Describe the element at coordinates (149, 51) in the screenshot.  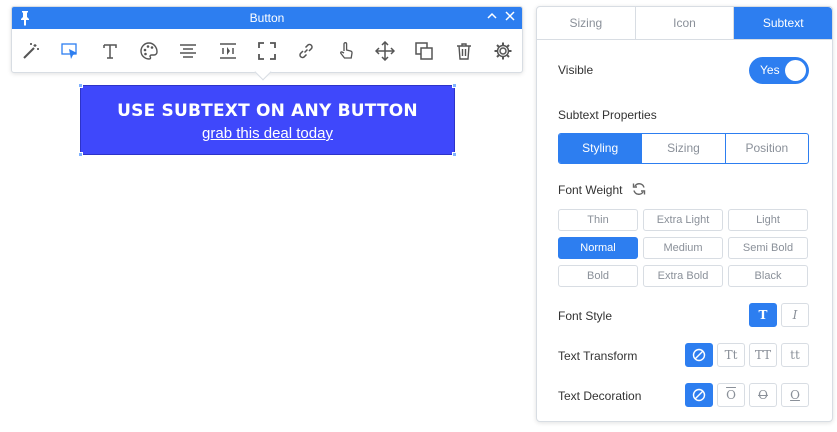
I see `palette-icon` at that location.